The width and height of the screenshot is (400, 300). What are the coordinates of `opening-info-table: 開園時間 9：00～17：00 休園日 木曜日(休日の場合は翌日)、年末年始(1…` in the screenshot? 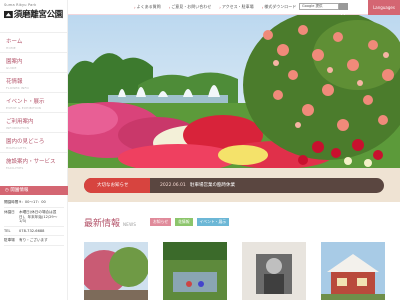 It's located at (34, 222).